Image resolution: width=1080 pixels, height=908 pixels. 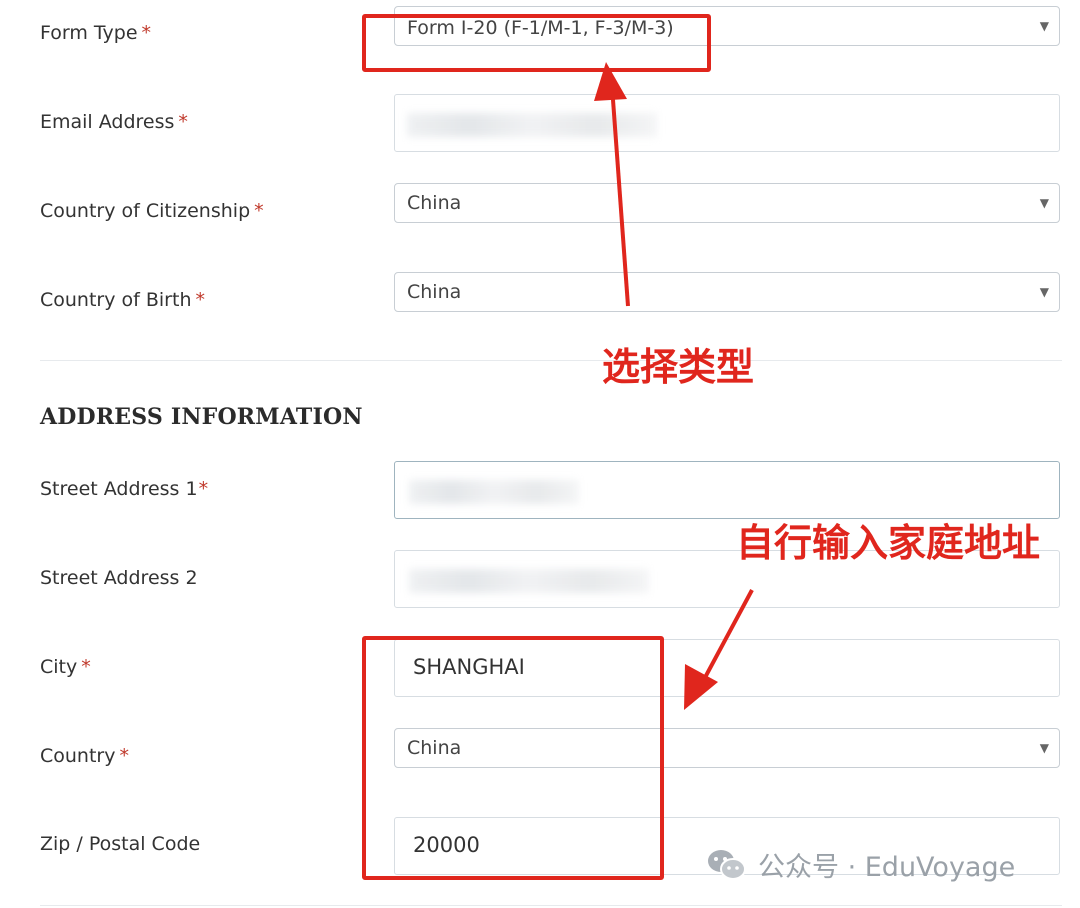 What do you see at coordinates (551, 905) in the screenshot?
I see `bottom-divider` at bounding box center [551, 905].